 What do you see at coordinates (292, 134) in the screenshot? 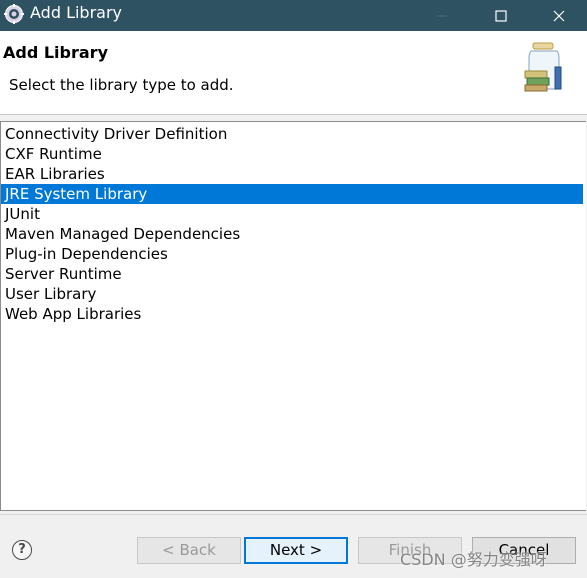
I see `list-item: Connectivity Driver Definition` at bounding box center [292, 134].